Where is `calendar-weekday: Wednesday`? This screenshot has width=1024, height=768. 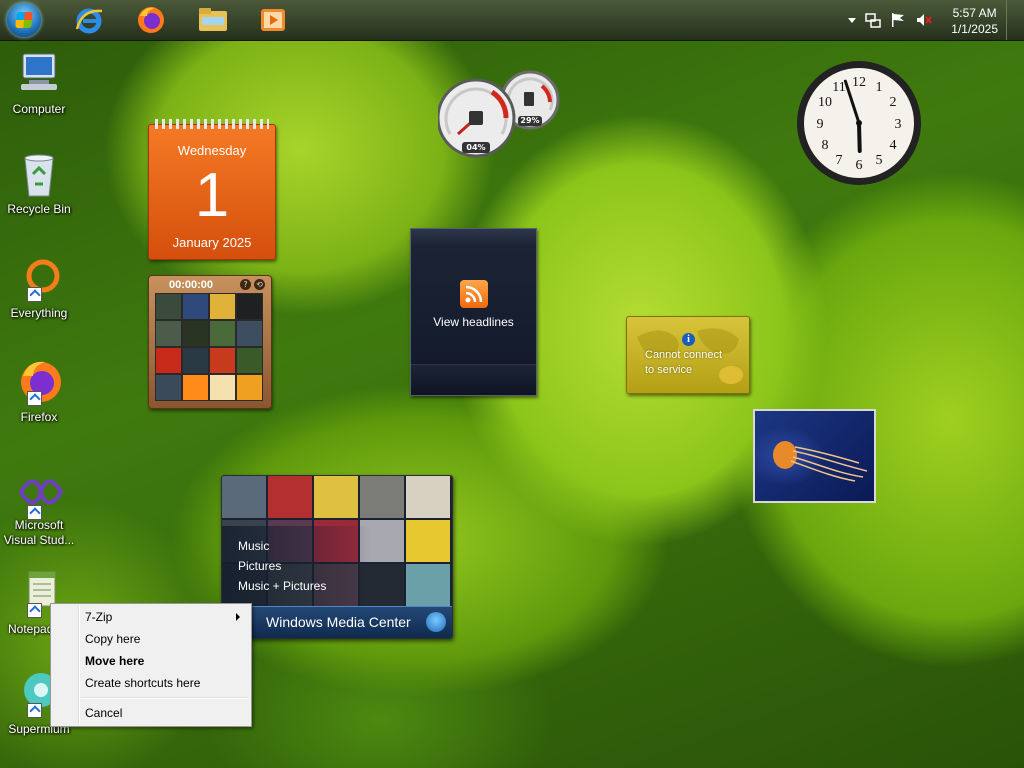
calendar-weekday: Wednesday is located at coordinates (212, 150).